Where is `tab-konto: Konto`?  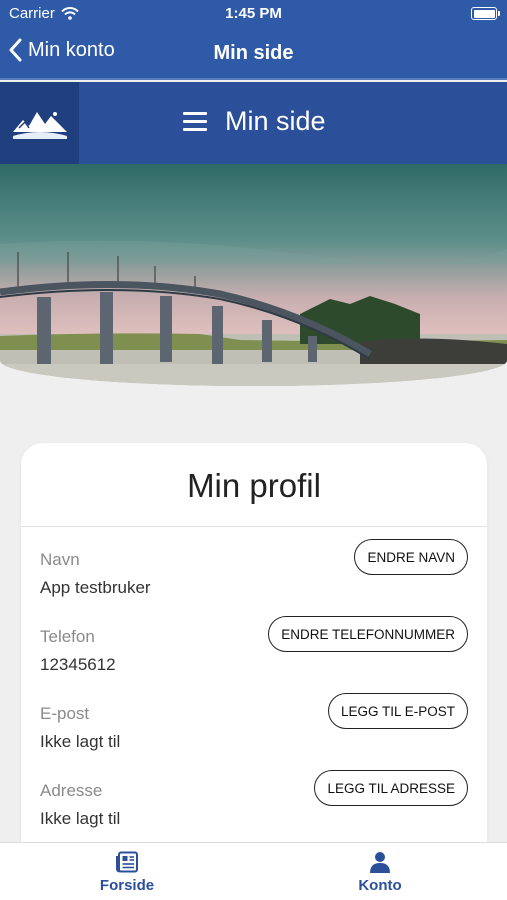 tab-konto: Konto is located at coordinates (380, 872).